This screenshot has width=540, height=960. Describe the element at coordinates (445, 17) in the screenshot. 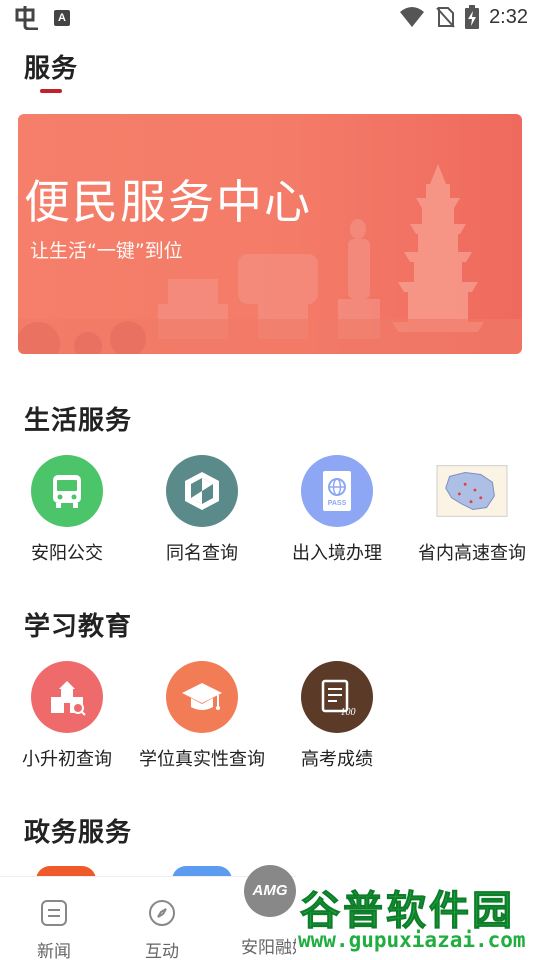

I see `no-sim-icon` at that location.